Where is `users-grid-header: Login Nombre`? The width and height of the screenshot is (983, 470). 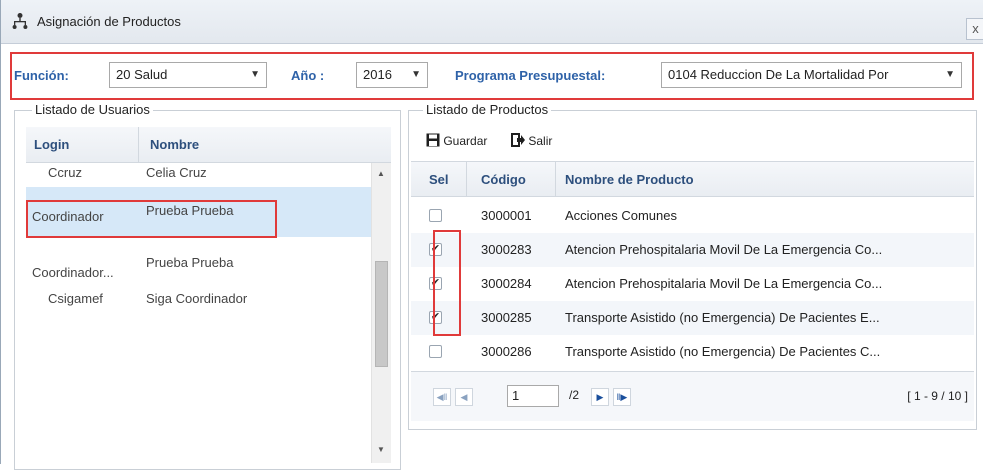
users-grid-header: Login Nombre is located at coordinates (208, 145).